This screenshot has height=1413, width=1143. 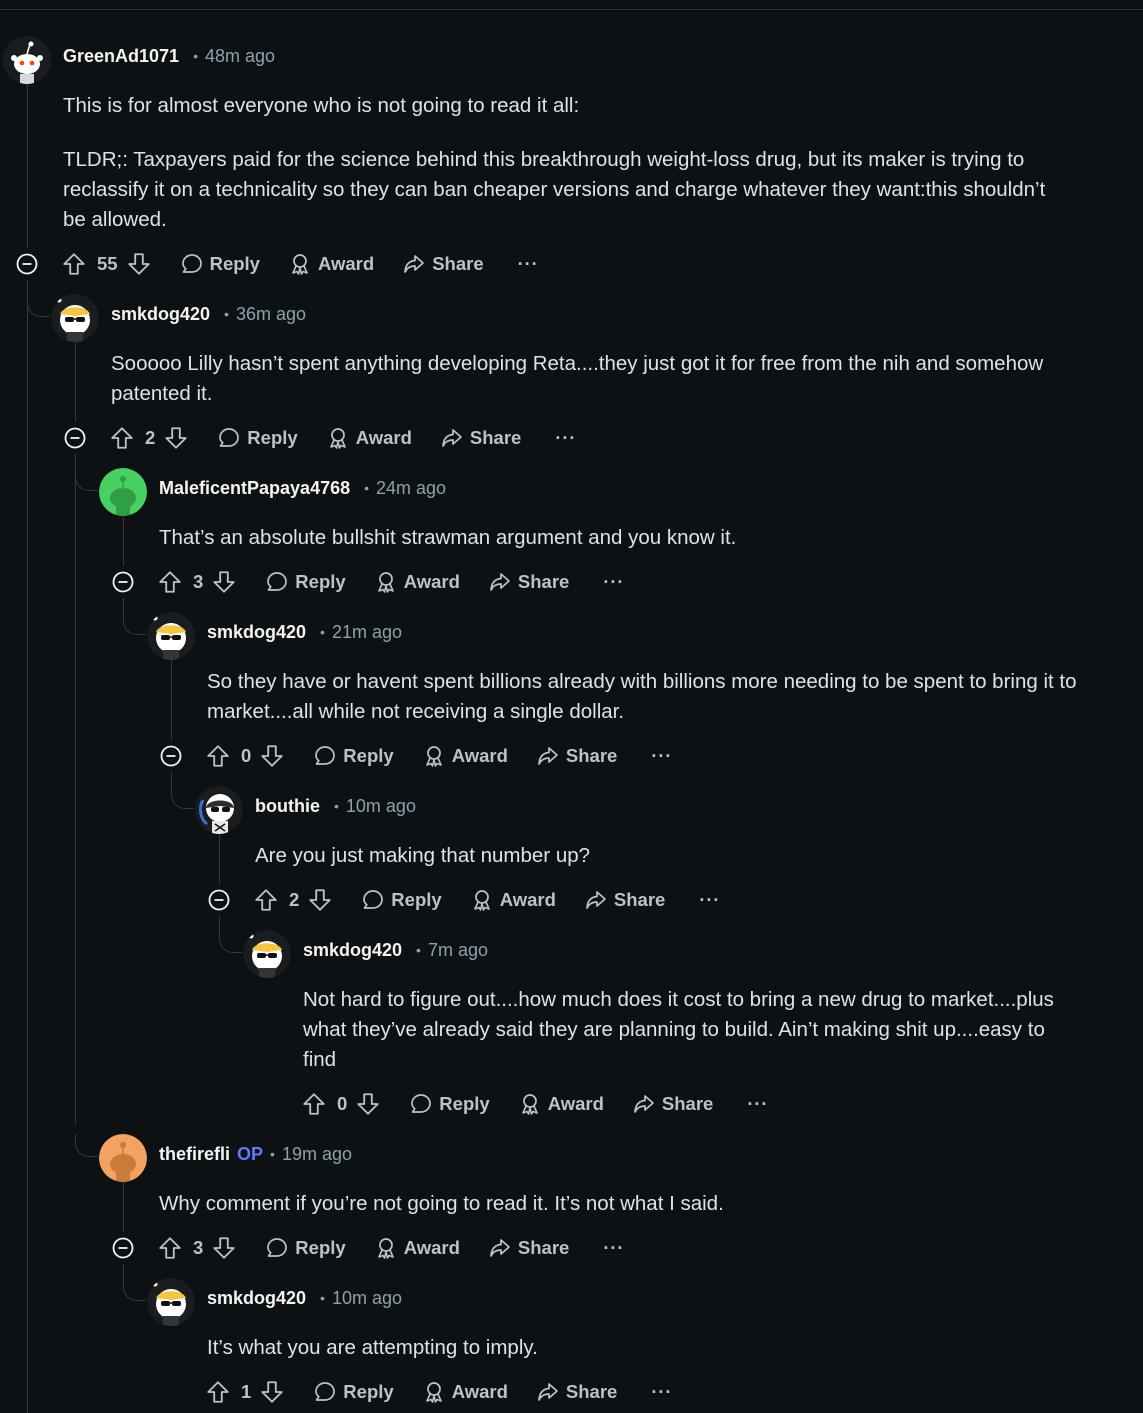 What do you see at coordinates (411, 488) in the screenshot?
I see `timestamp: 24m ago` at bounding box center [411, 488].